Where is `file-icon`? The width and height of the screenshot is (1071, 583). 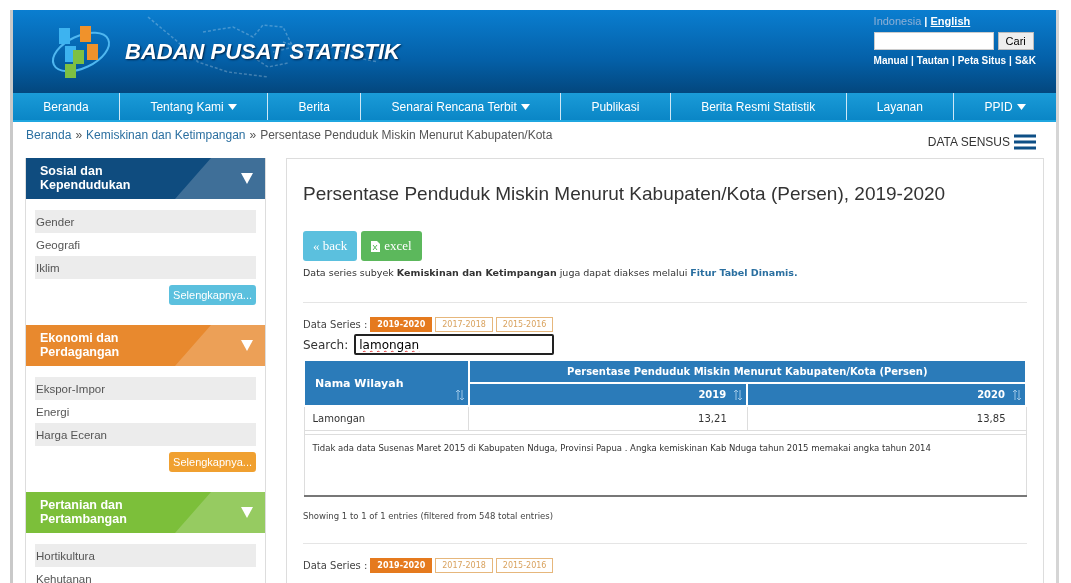
file-icon is located at coordinates (376, 246).